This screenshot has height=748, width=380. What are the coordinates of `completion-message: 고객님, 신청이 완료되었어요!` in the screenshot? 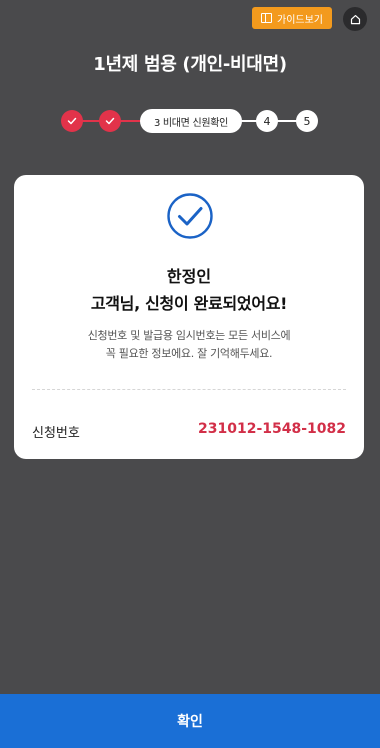 It's located at (189, 303).